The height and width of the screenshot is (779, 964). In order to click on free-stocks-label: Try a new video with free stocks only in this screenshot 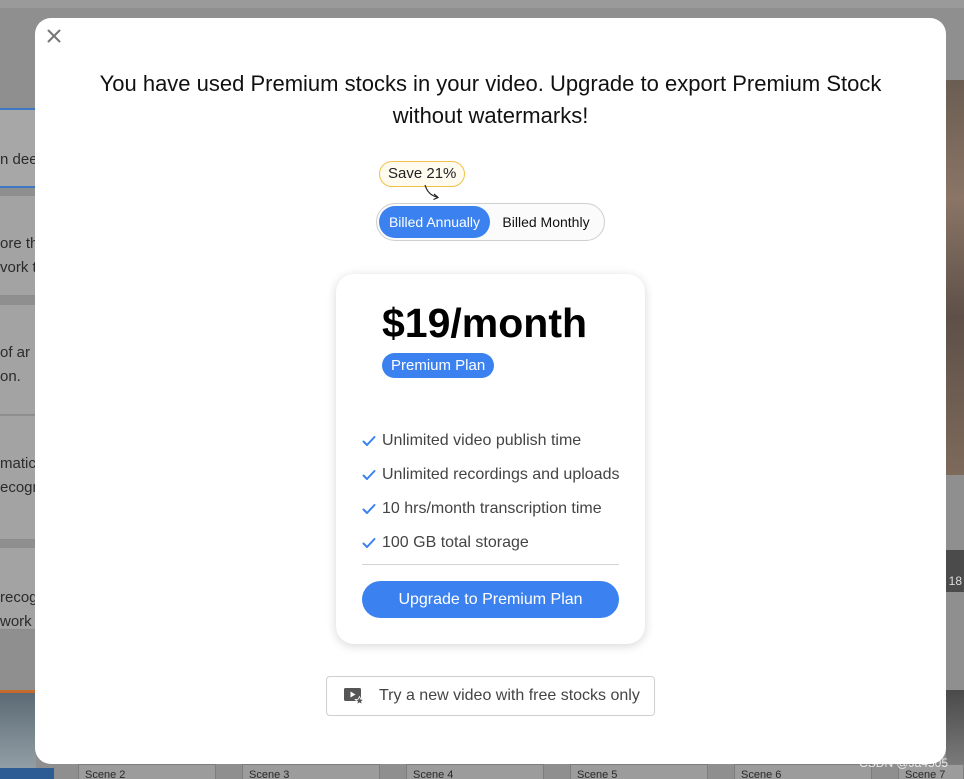, I will do `click(509, 695)`.